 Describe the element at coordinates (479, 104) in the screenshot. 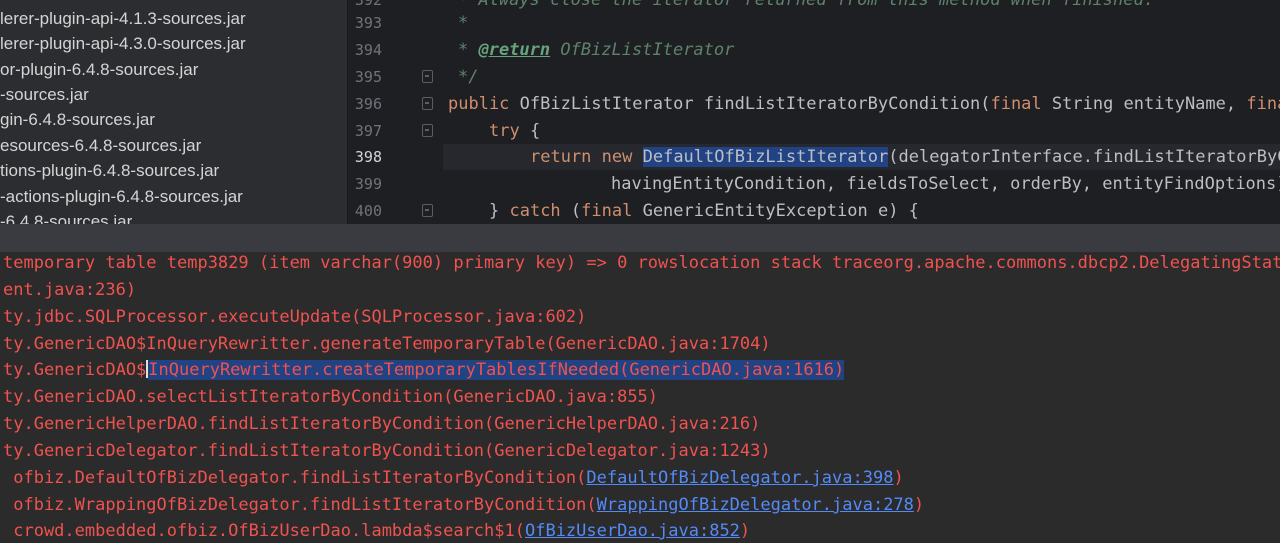

I see `keyword: public` at that location.